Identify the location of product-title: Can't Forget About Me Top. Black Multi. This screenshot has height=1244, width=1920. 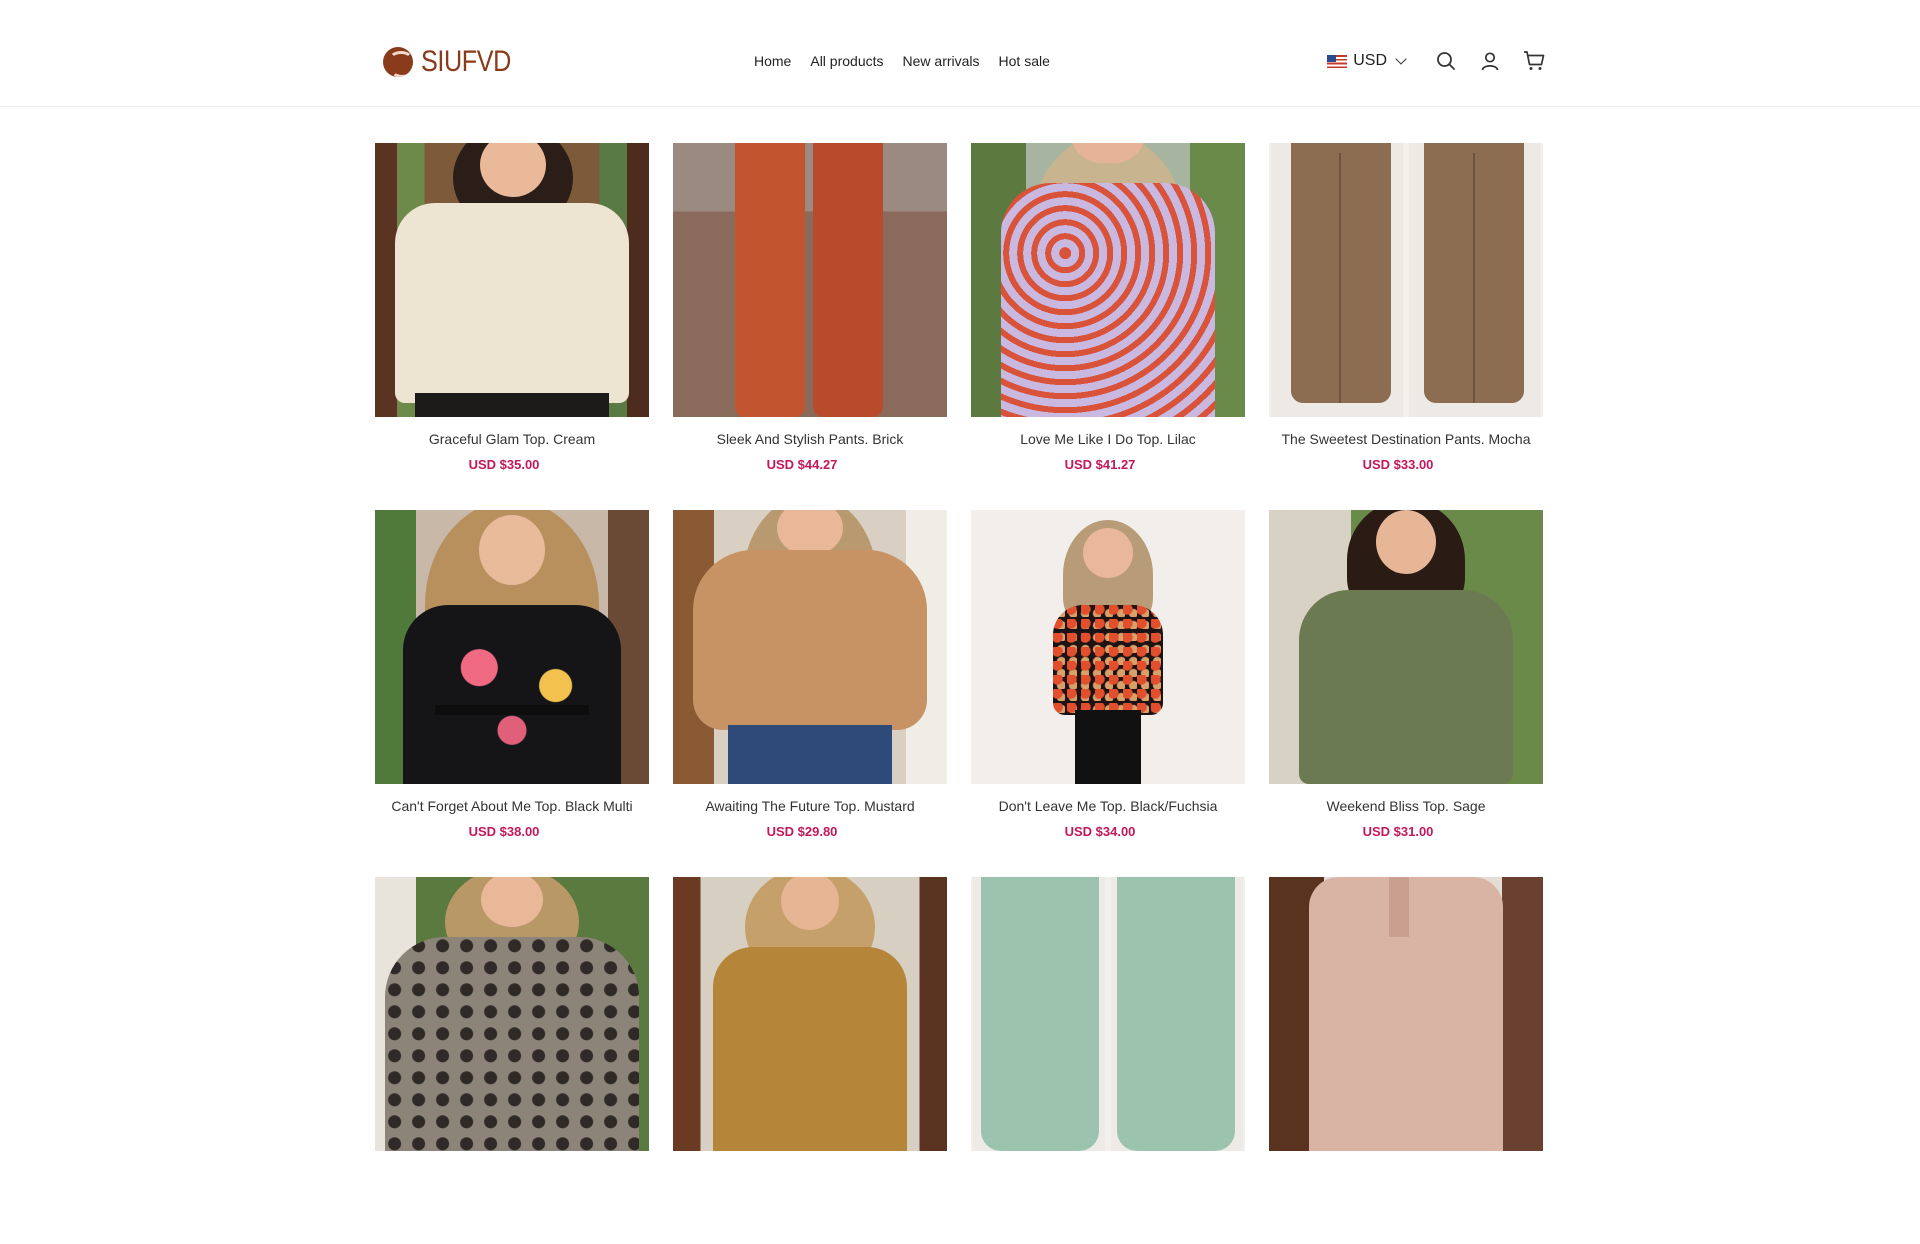
(512, 806).